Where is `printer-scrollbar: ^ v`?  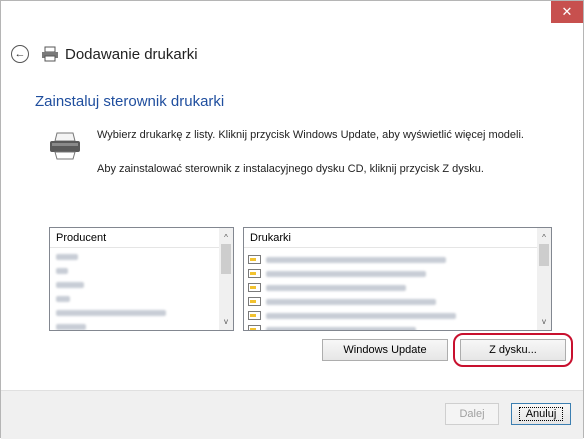 printer-scrollbar: ^ v is located at coordinates (544, 279).